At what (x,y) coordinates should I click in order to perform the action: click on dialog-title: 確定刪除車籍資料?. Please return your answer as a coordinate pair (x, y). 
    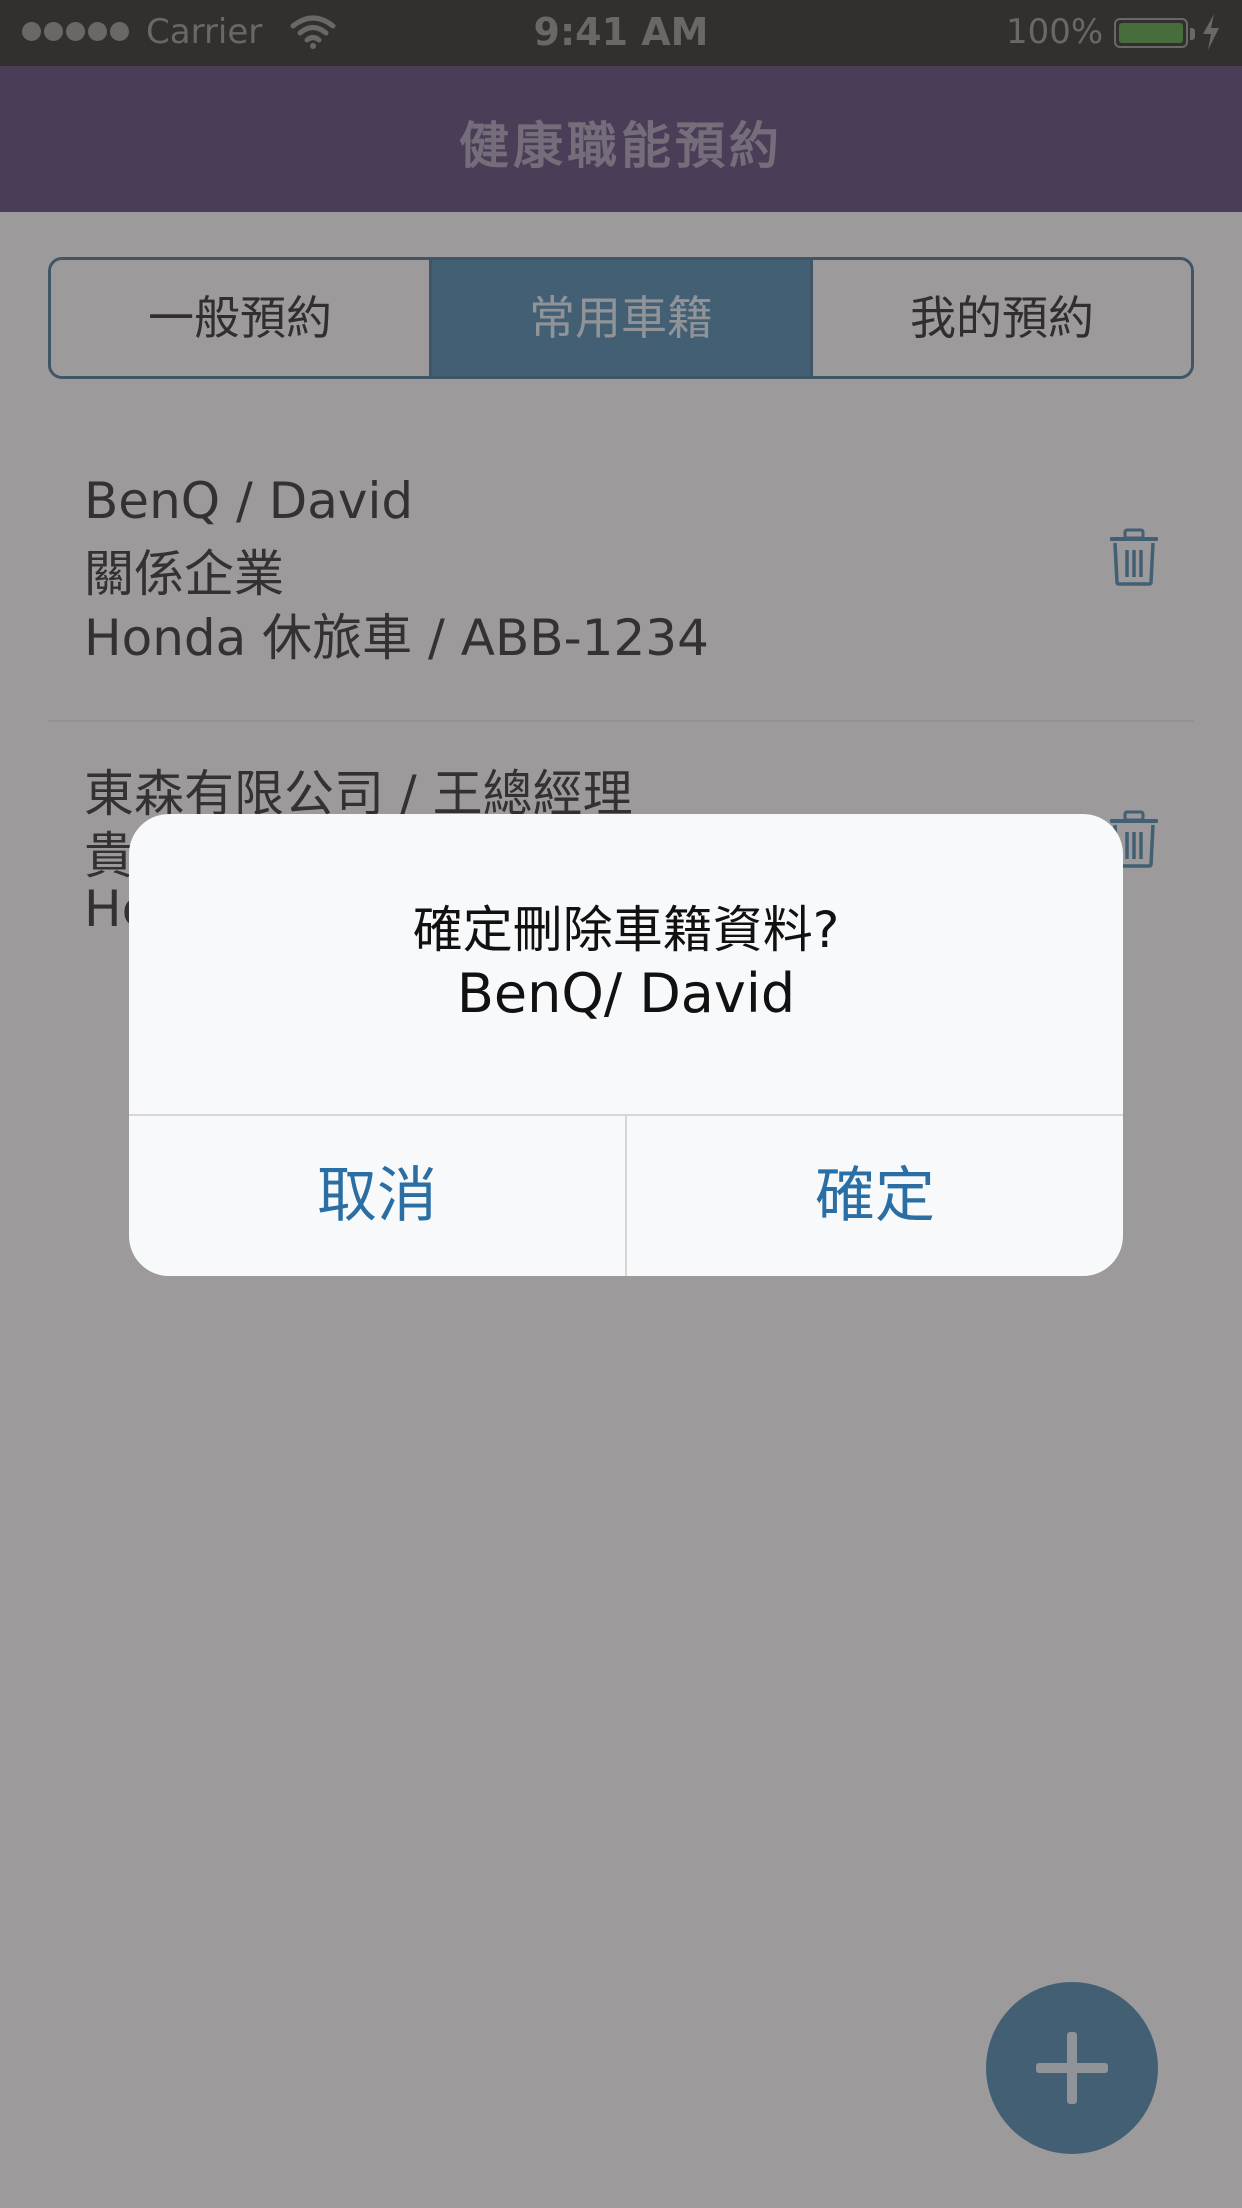
    Looking at the image, I should click on (626, 930).